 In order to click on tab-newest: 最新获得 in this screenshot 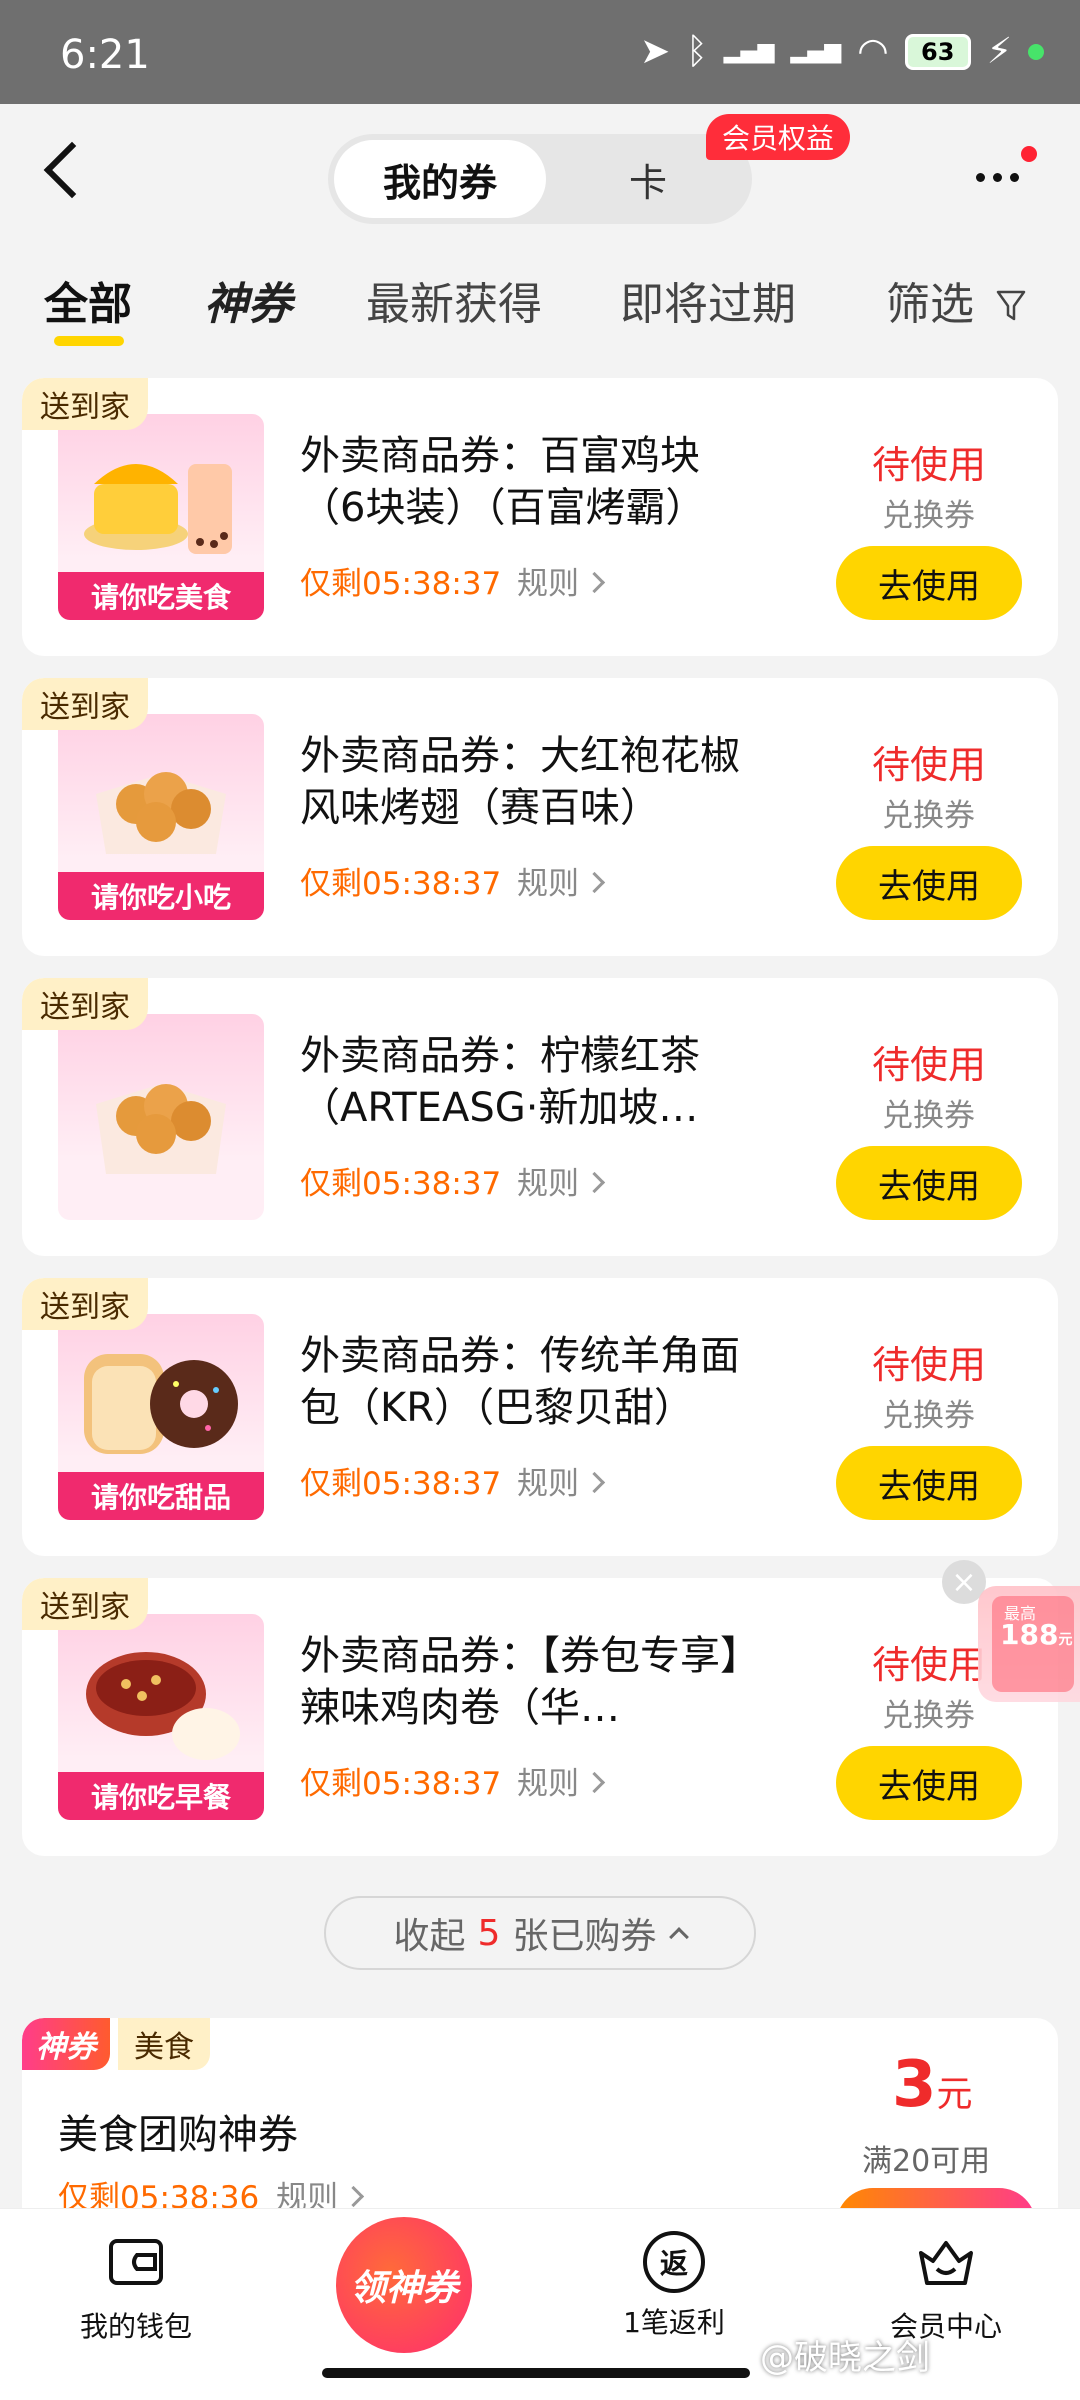, I will do `click(454, 300)`.